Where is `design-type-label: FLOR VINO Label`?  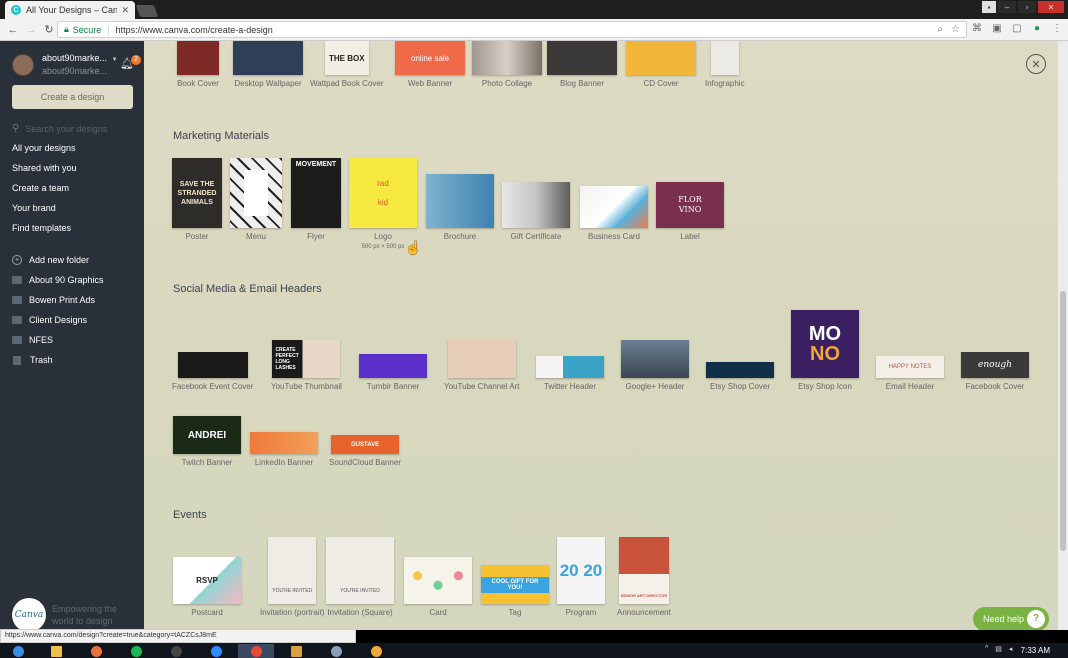
design-type-label: FLOR VINO Label is located at coordinates (690, 211).